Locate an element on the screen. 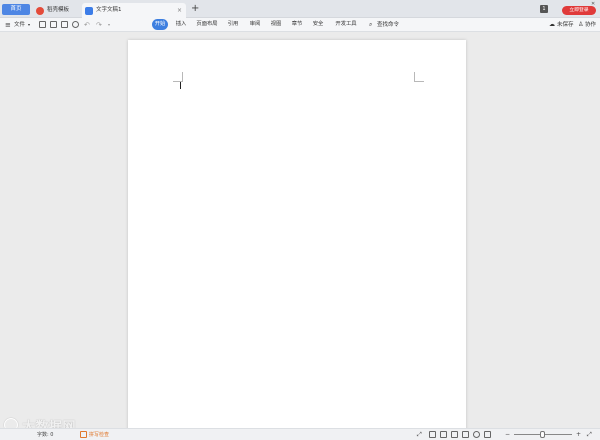  file-menu: 文件 is located at coordinates (19, 25).